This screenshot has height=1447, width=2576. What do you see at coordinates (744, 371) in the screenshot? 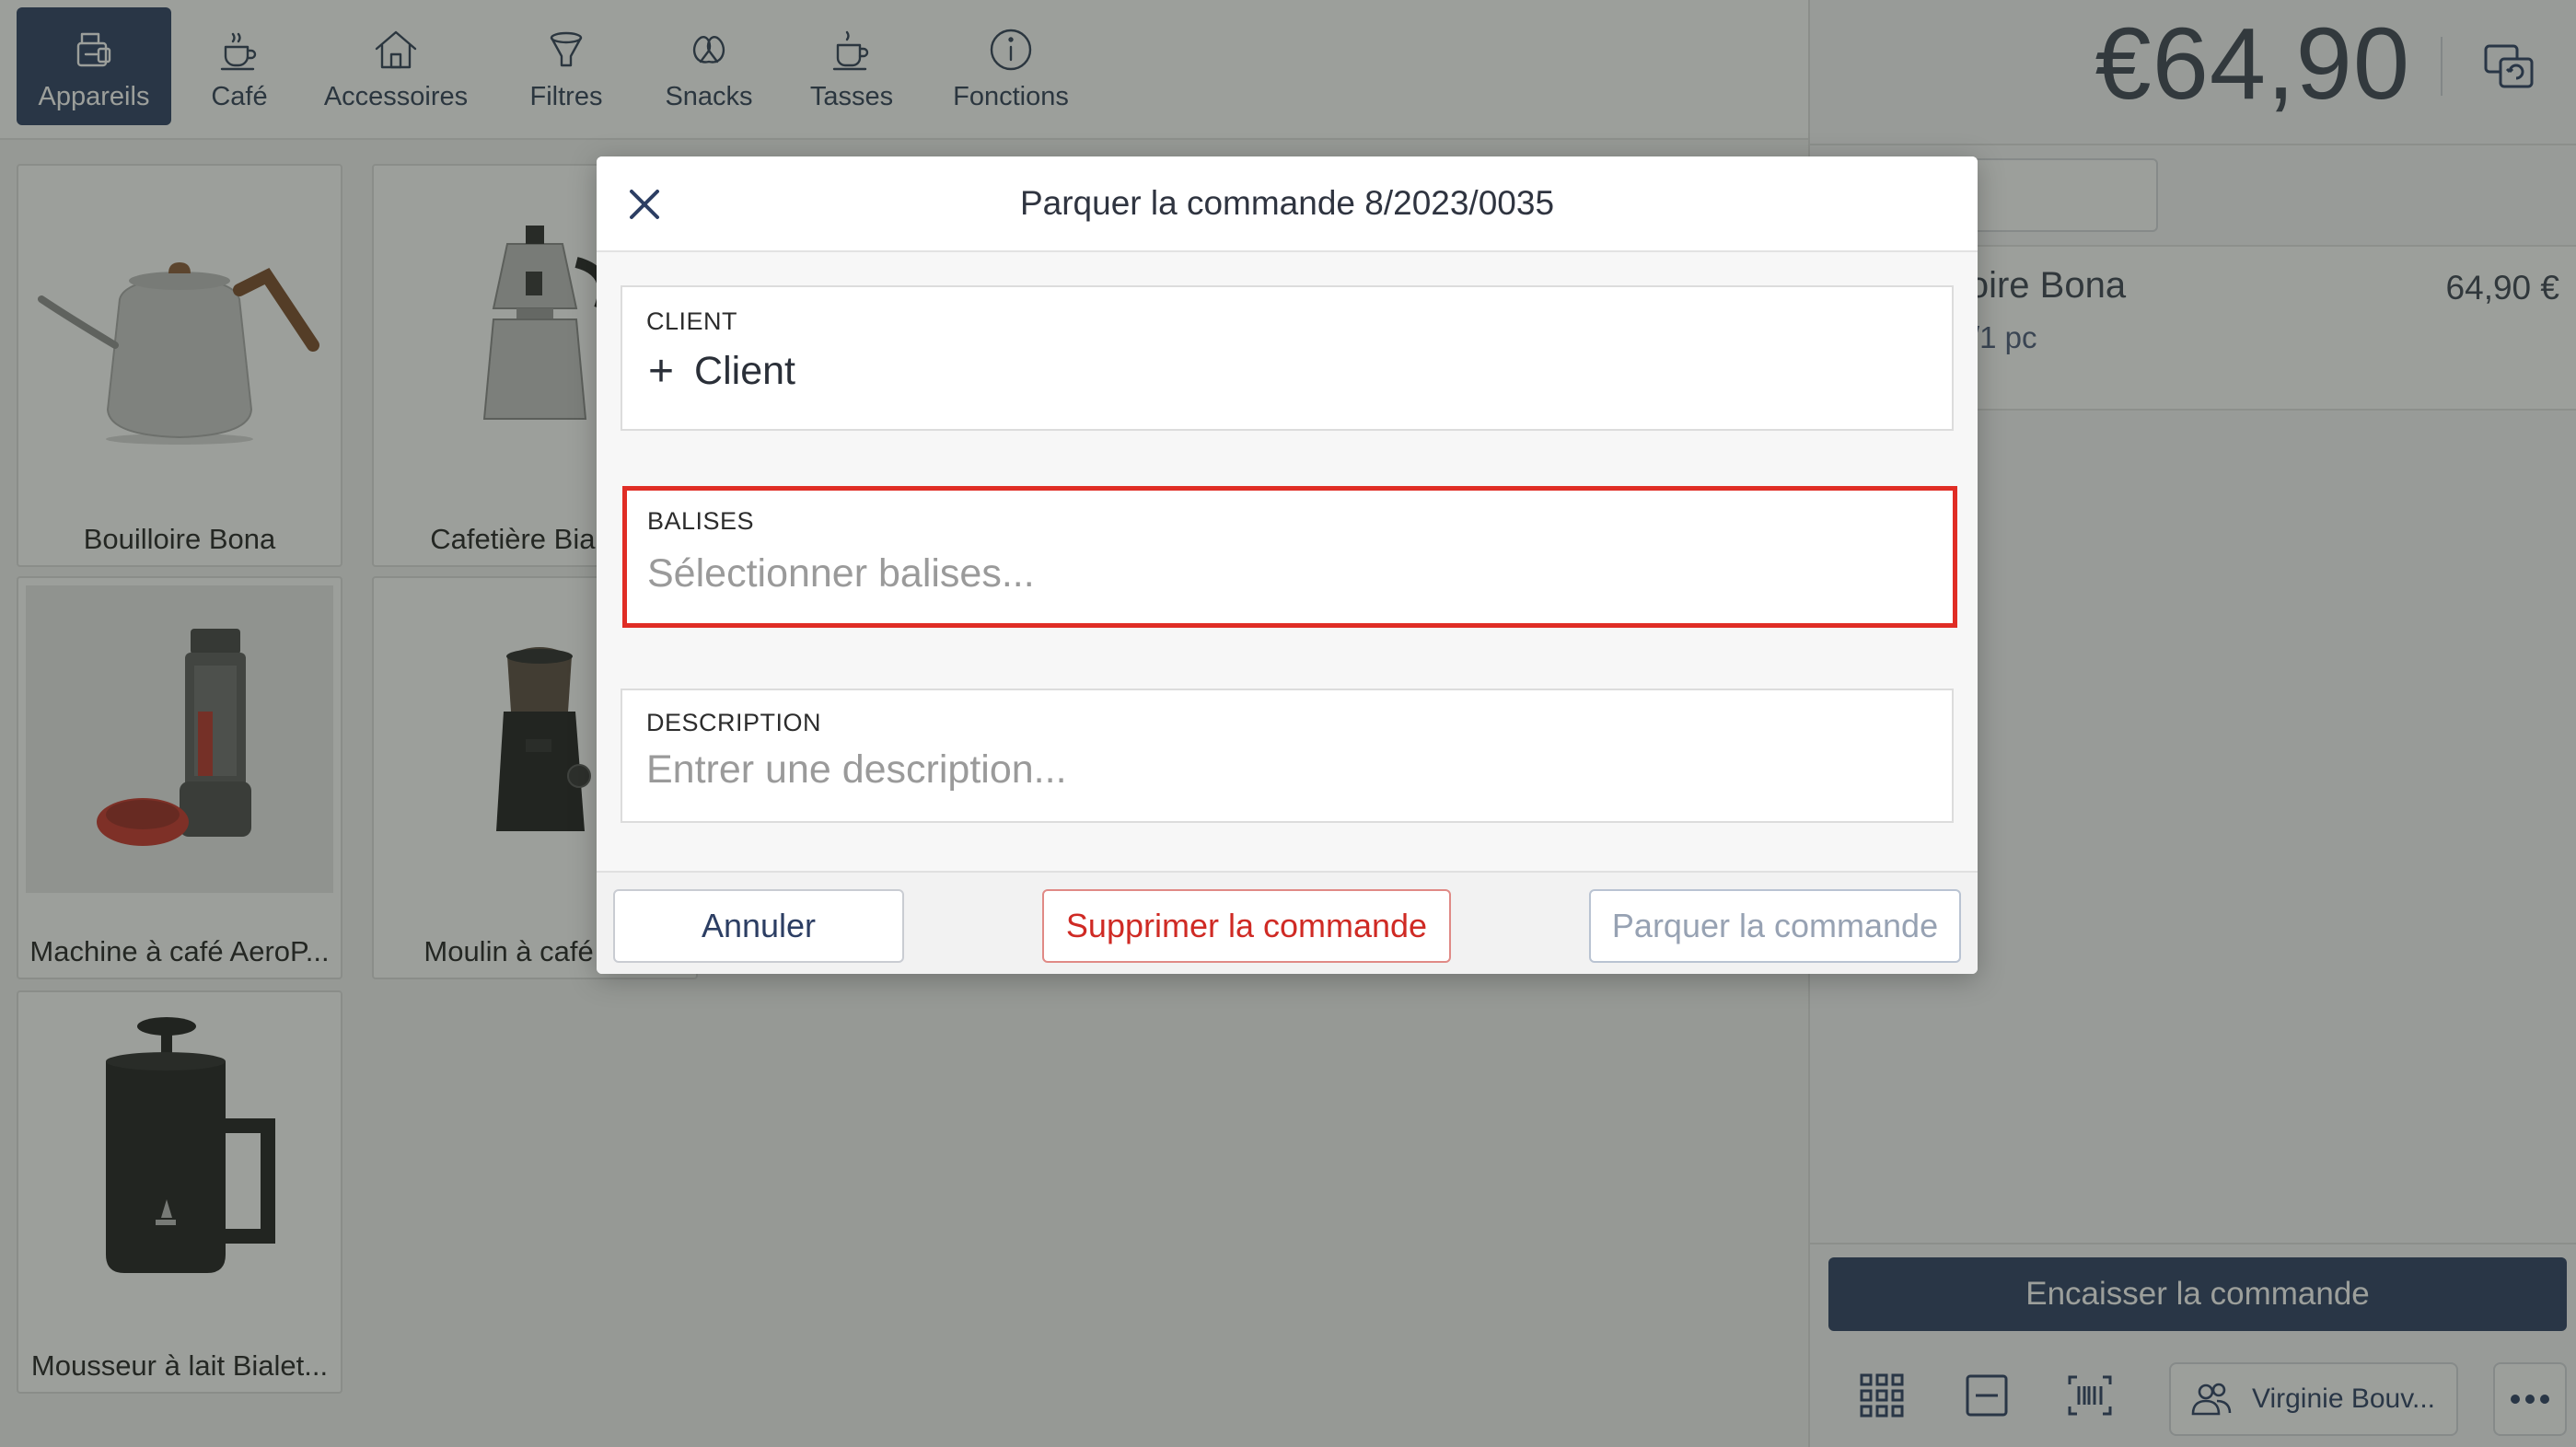
I see `add-client-label: Client` at bounding box center [744, 371].